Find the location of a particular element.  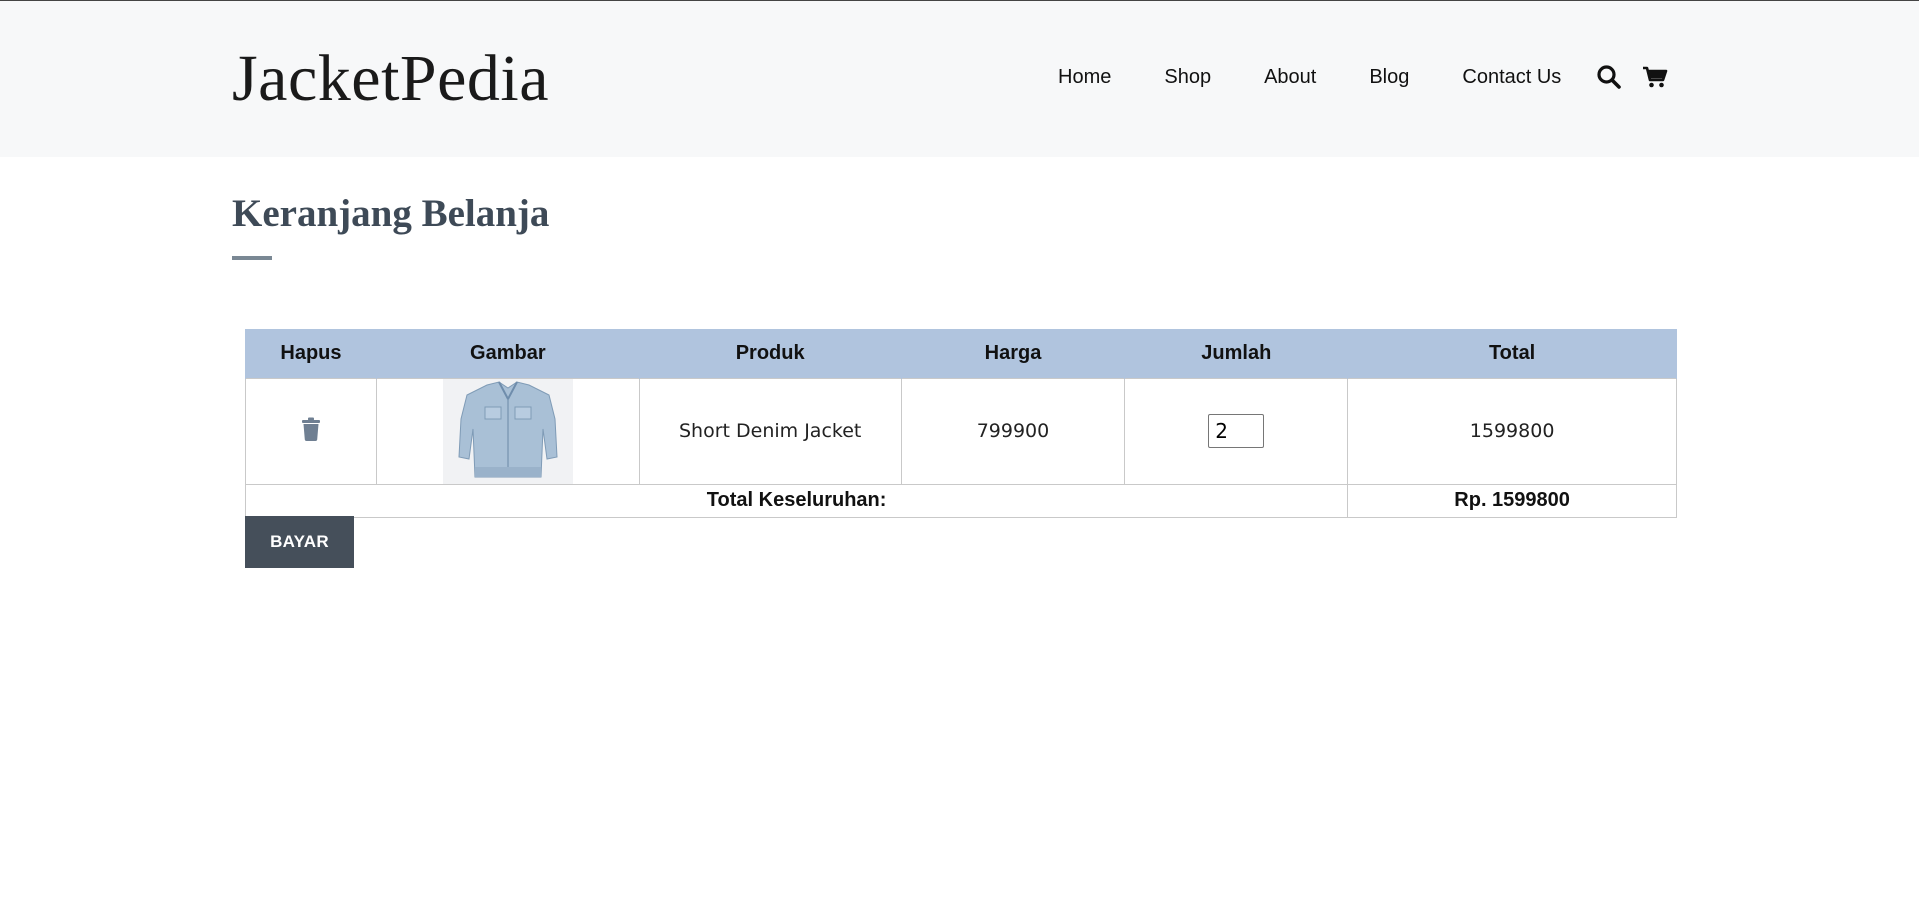

product-price: 799900 is located at coordinates (1013, 431).